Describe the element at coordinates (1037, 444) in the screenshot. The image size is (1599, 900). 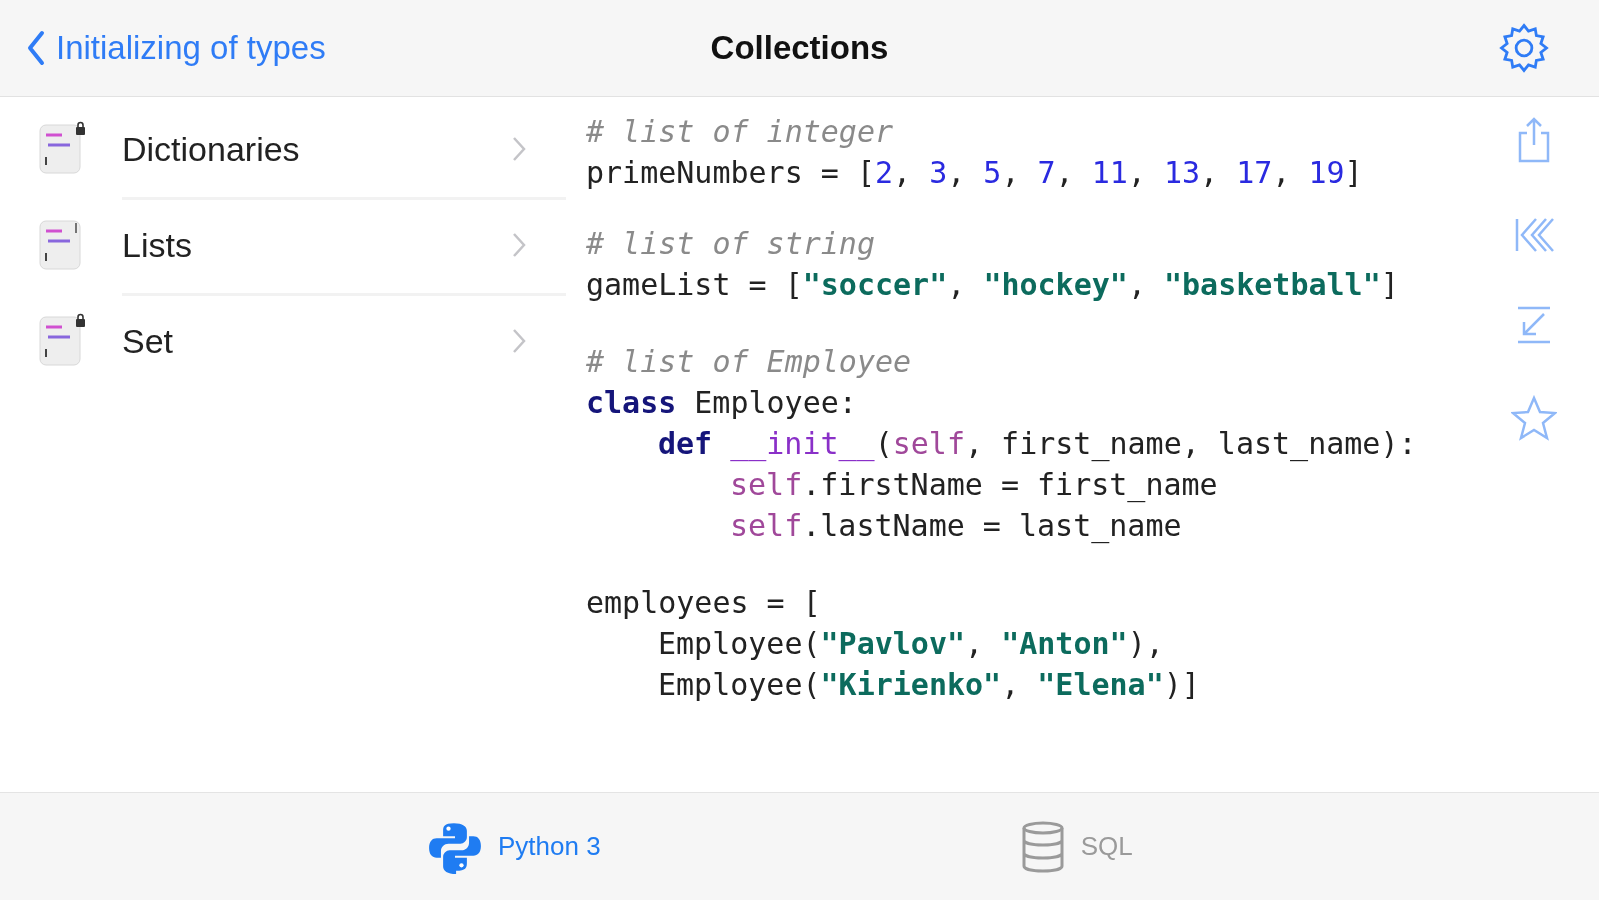
I see `code-line: def __init__(self, first_name, last_name):` at that location.